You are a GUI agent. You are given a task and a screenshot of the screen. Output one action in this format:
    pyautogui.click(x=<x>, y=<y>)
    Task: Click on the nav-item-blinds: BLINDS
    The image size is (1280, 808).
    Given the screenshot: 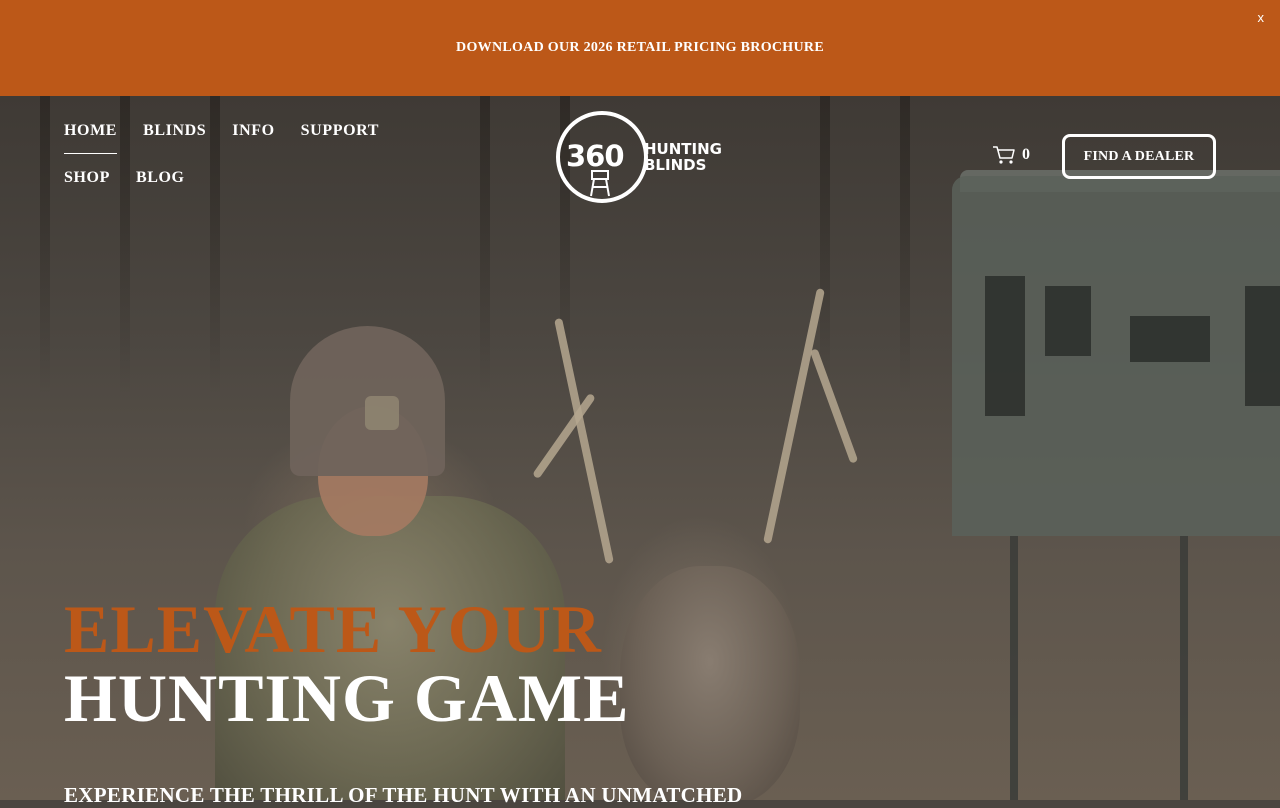 What is the action you would take?
    pyautogui.click(x=174, y=145)
    